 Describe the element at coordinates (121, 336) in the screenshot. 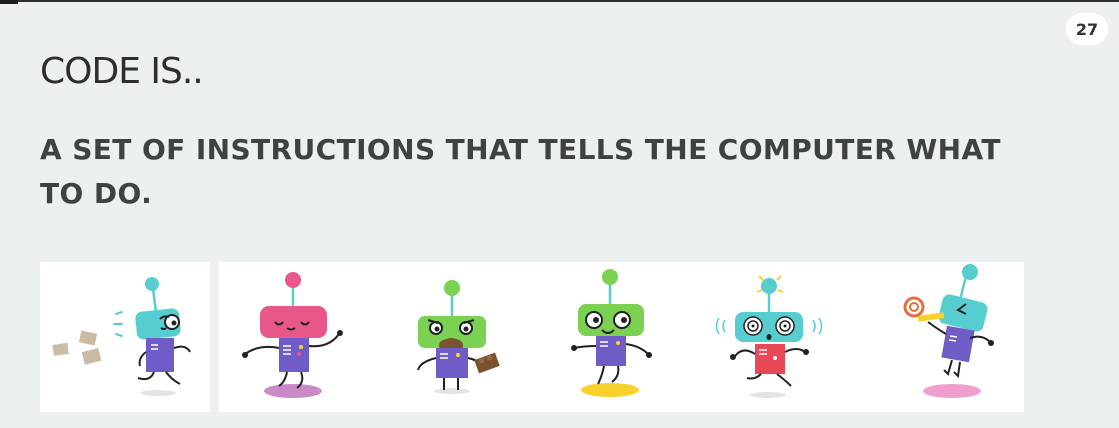

I see `robot-running-icon` at that location.